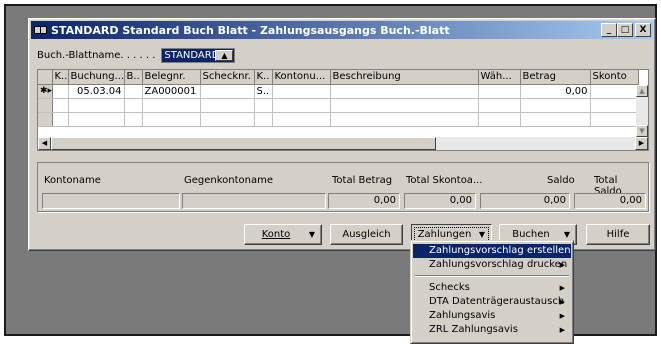 The height and width of the screenshot is (344, 661). I want to click on table-cell: 05.03.04, so click(96, 91).